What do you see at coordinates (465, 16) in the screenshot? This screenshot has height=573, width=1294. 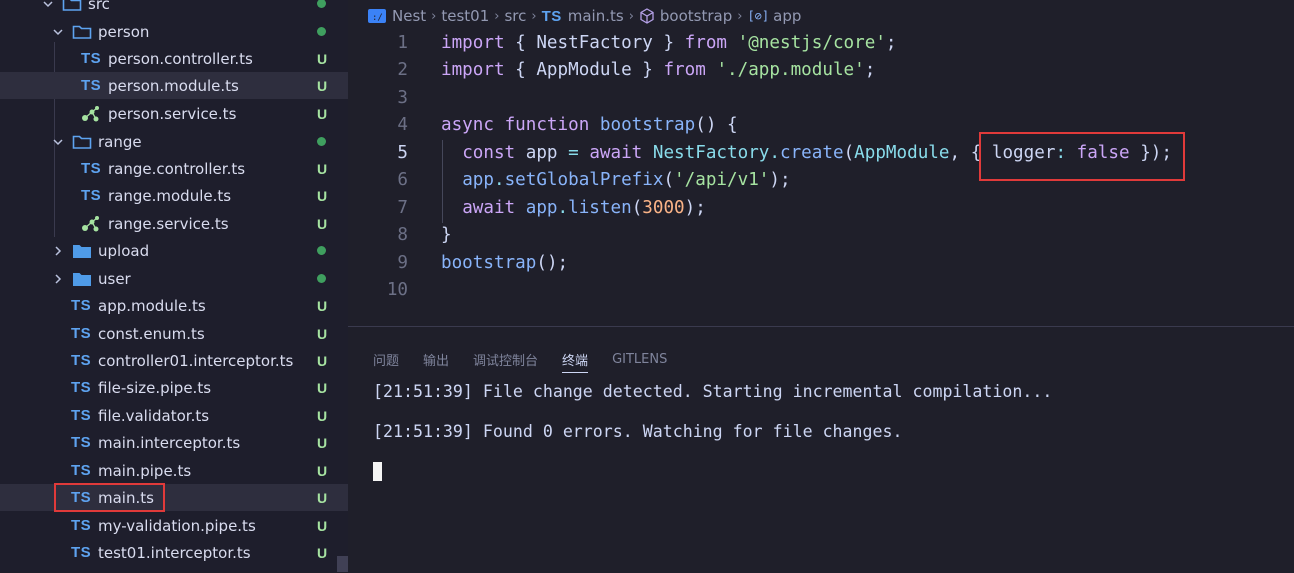 I see `breadcrumb-folder-test01: test01` at bounding box center [465, 16].